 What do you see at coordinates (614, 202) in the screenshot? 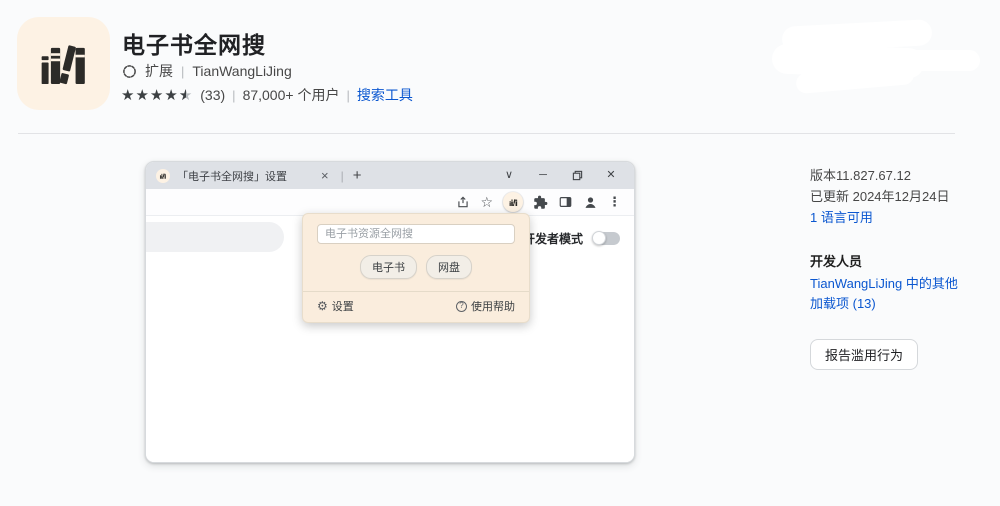
I see `menu-dots-icon: ⋮` at bounding box center [614, 202].